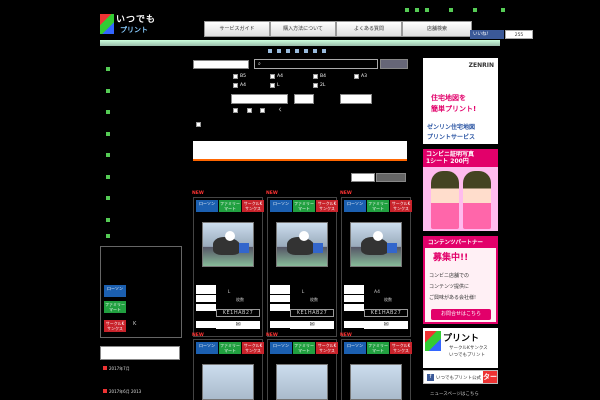 The width and height of the screenshot is (600, 400). I want to click on facebook-like-button: いいね!, so click(487, 34).